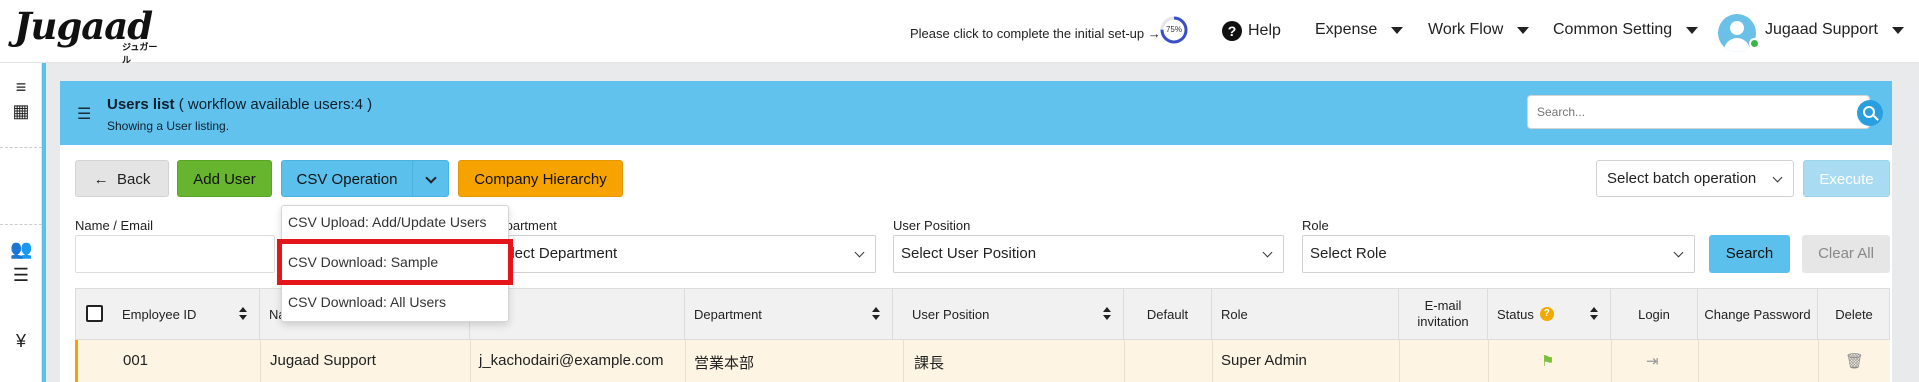 This screenshot has height=382, width=1919. I want to click on column-label: Delete, so click(1854, 314).